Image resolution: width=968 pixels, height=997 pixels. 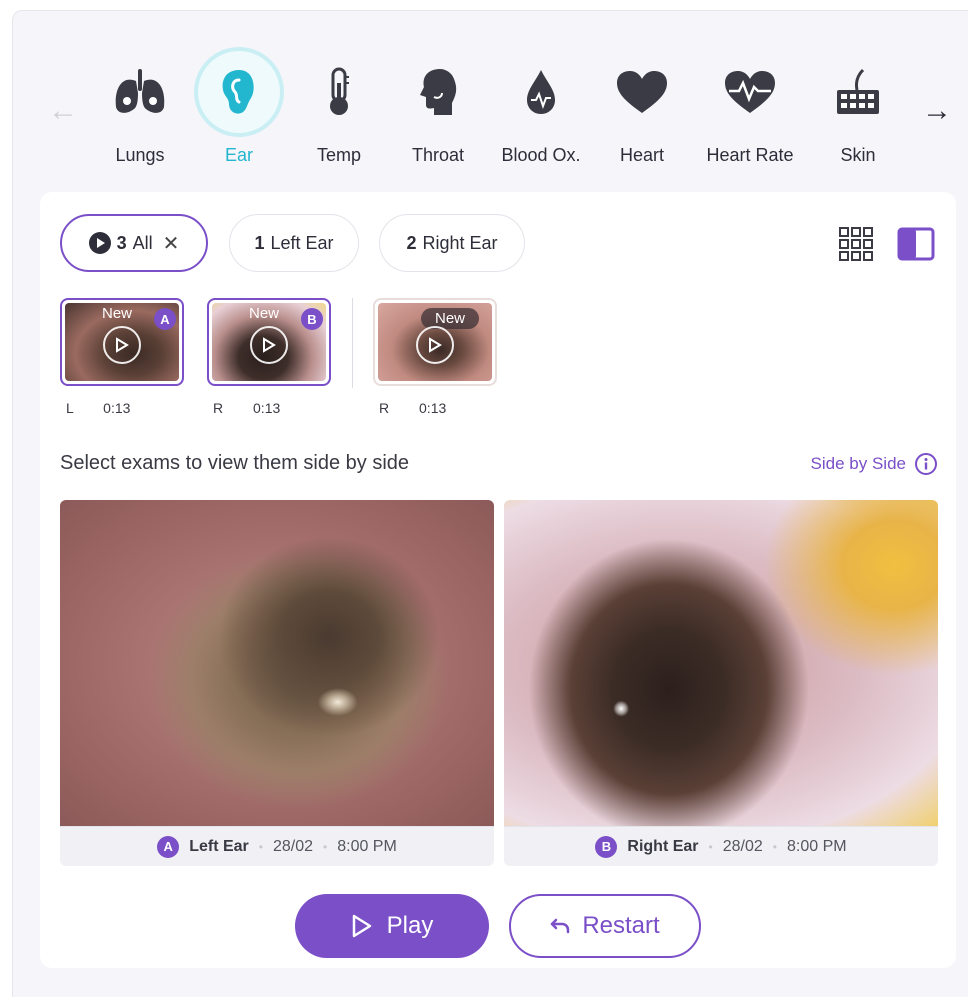 I want to click on category-blood-ox: Blood Ox., so click(x=541, y=112).